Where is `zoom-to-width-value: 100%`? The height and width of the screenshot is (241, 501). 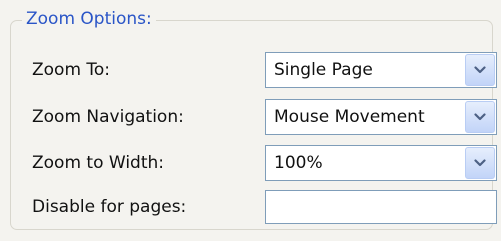
zoom-to-width-value: 100% is located at coordinates (298, 163).